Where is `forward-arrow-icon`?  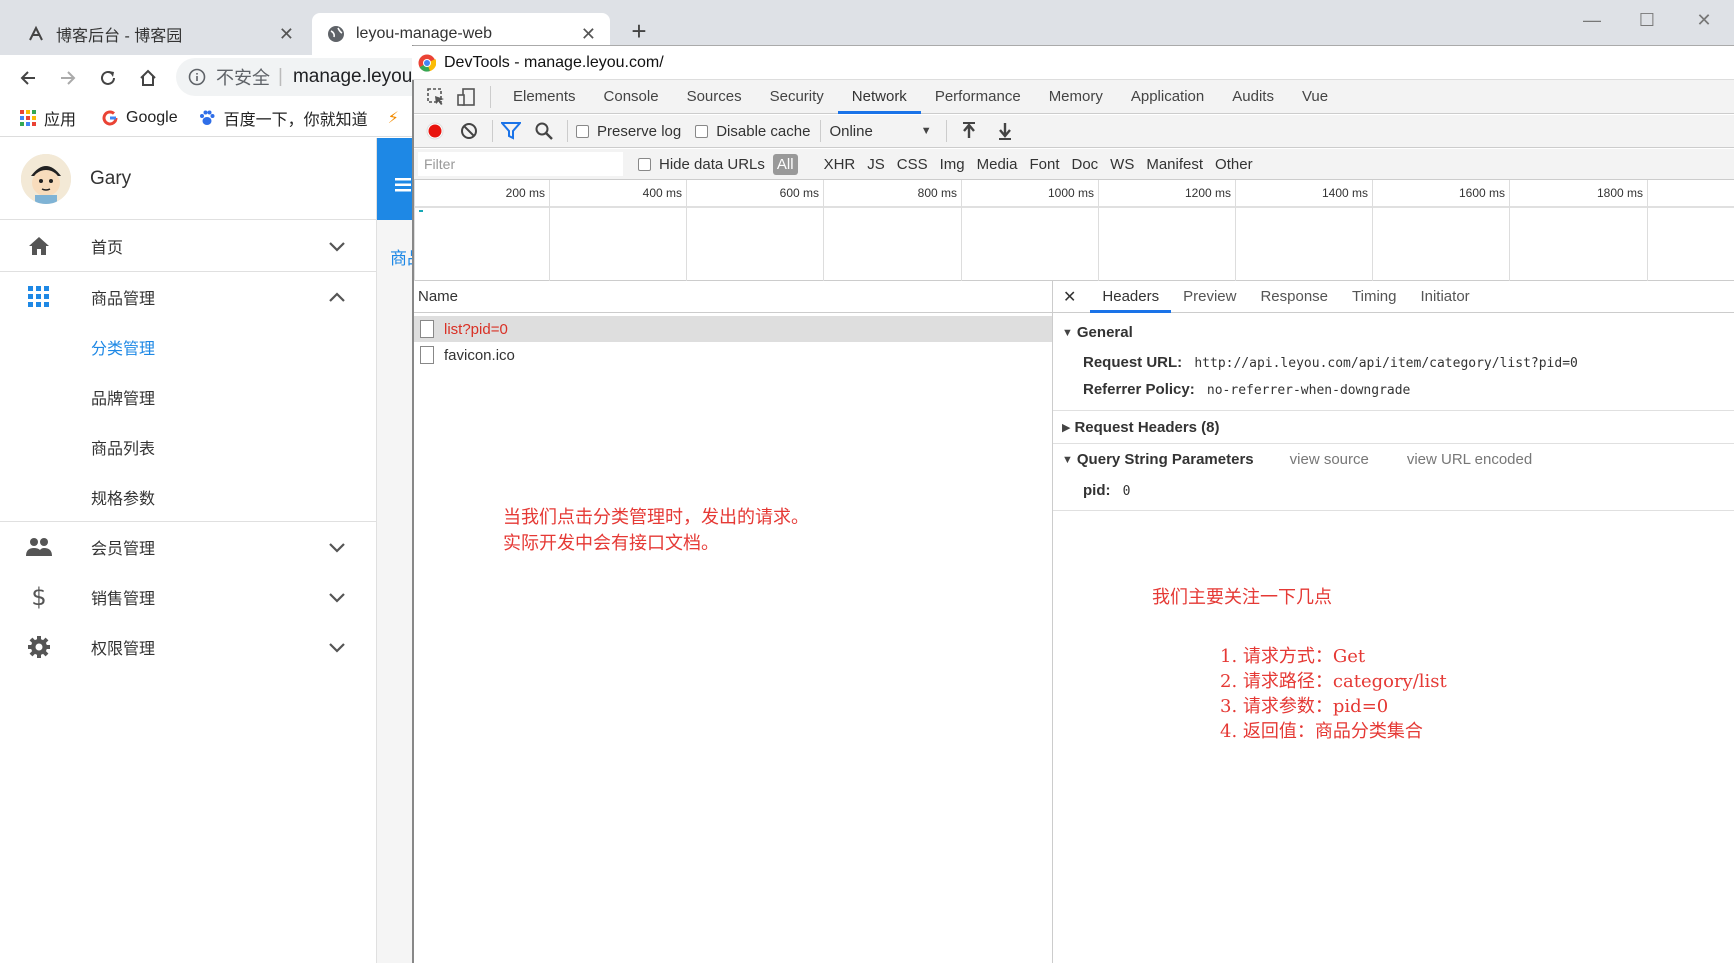 forward-arrow-icon is located at coordinates (68, 78).